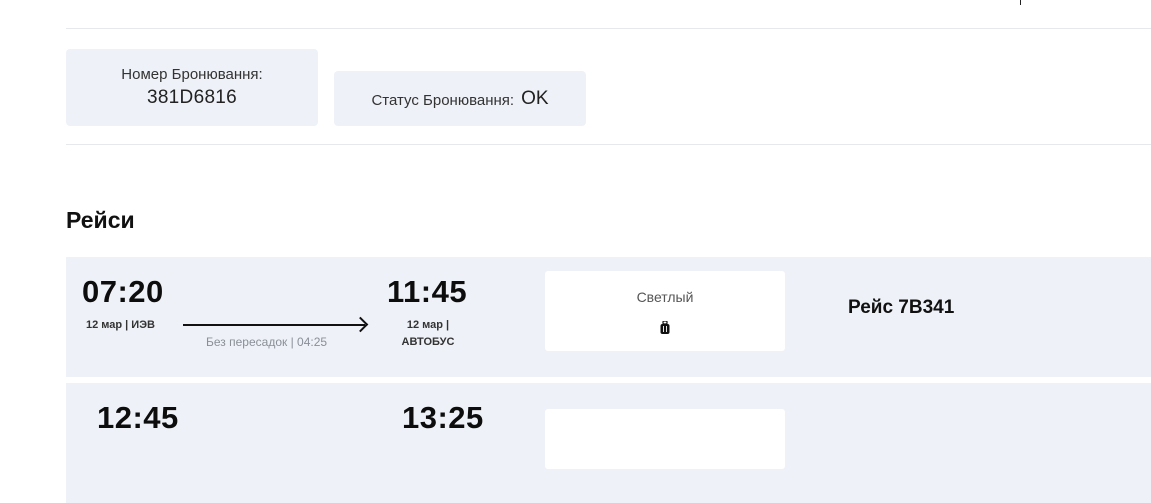 This screenshot has height=503, width=1151. I want to click on arrival-time: 11:45, so click(427, 291).